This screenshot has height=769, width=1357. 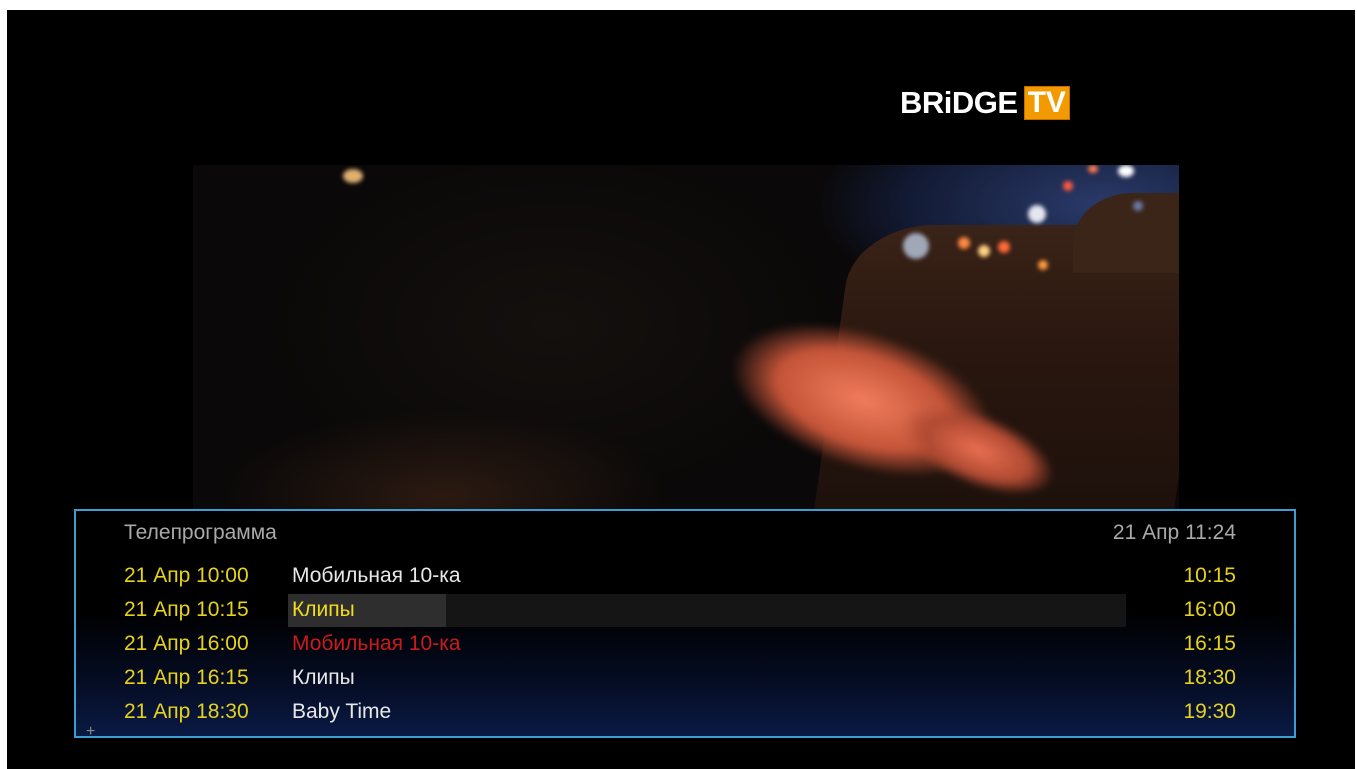 What do you see at coordinates (186, 711) in the screenshot?
I see `program-start-time: 21 Апр 18:30` at bounding box center [186, 711].